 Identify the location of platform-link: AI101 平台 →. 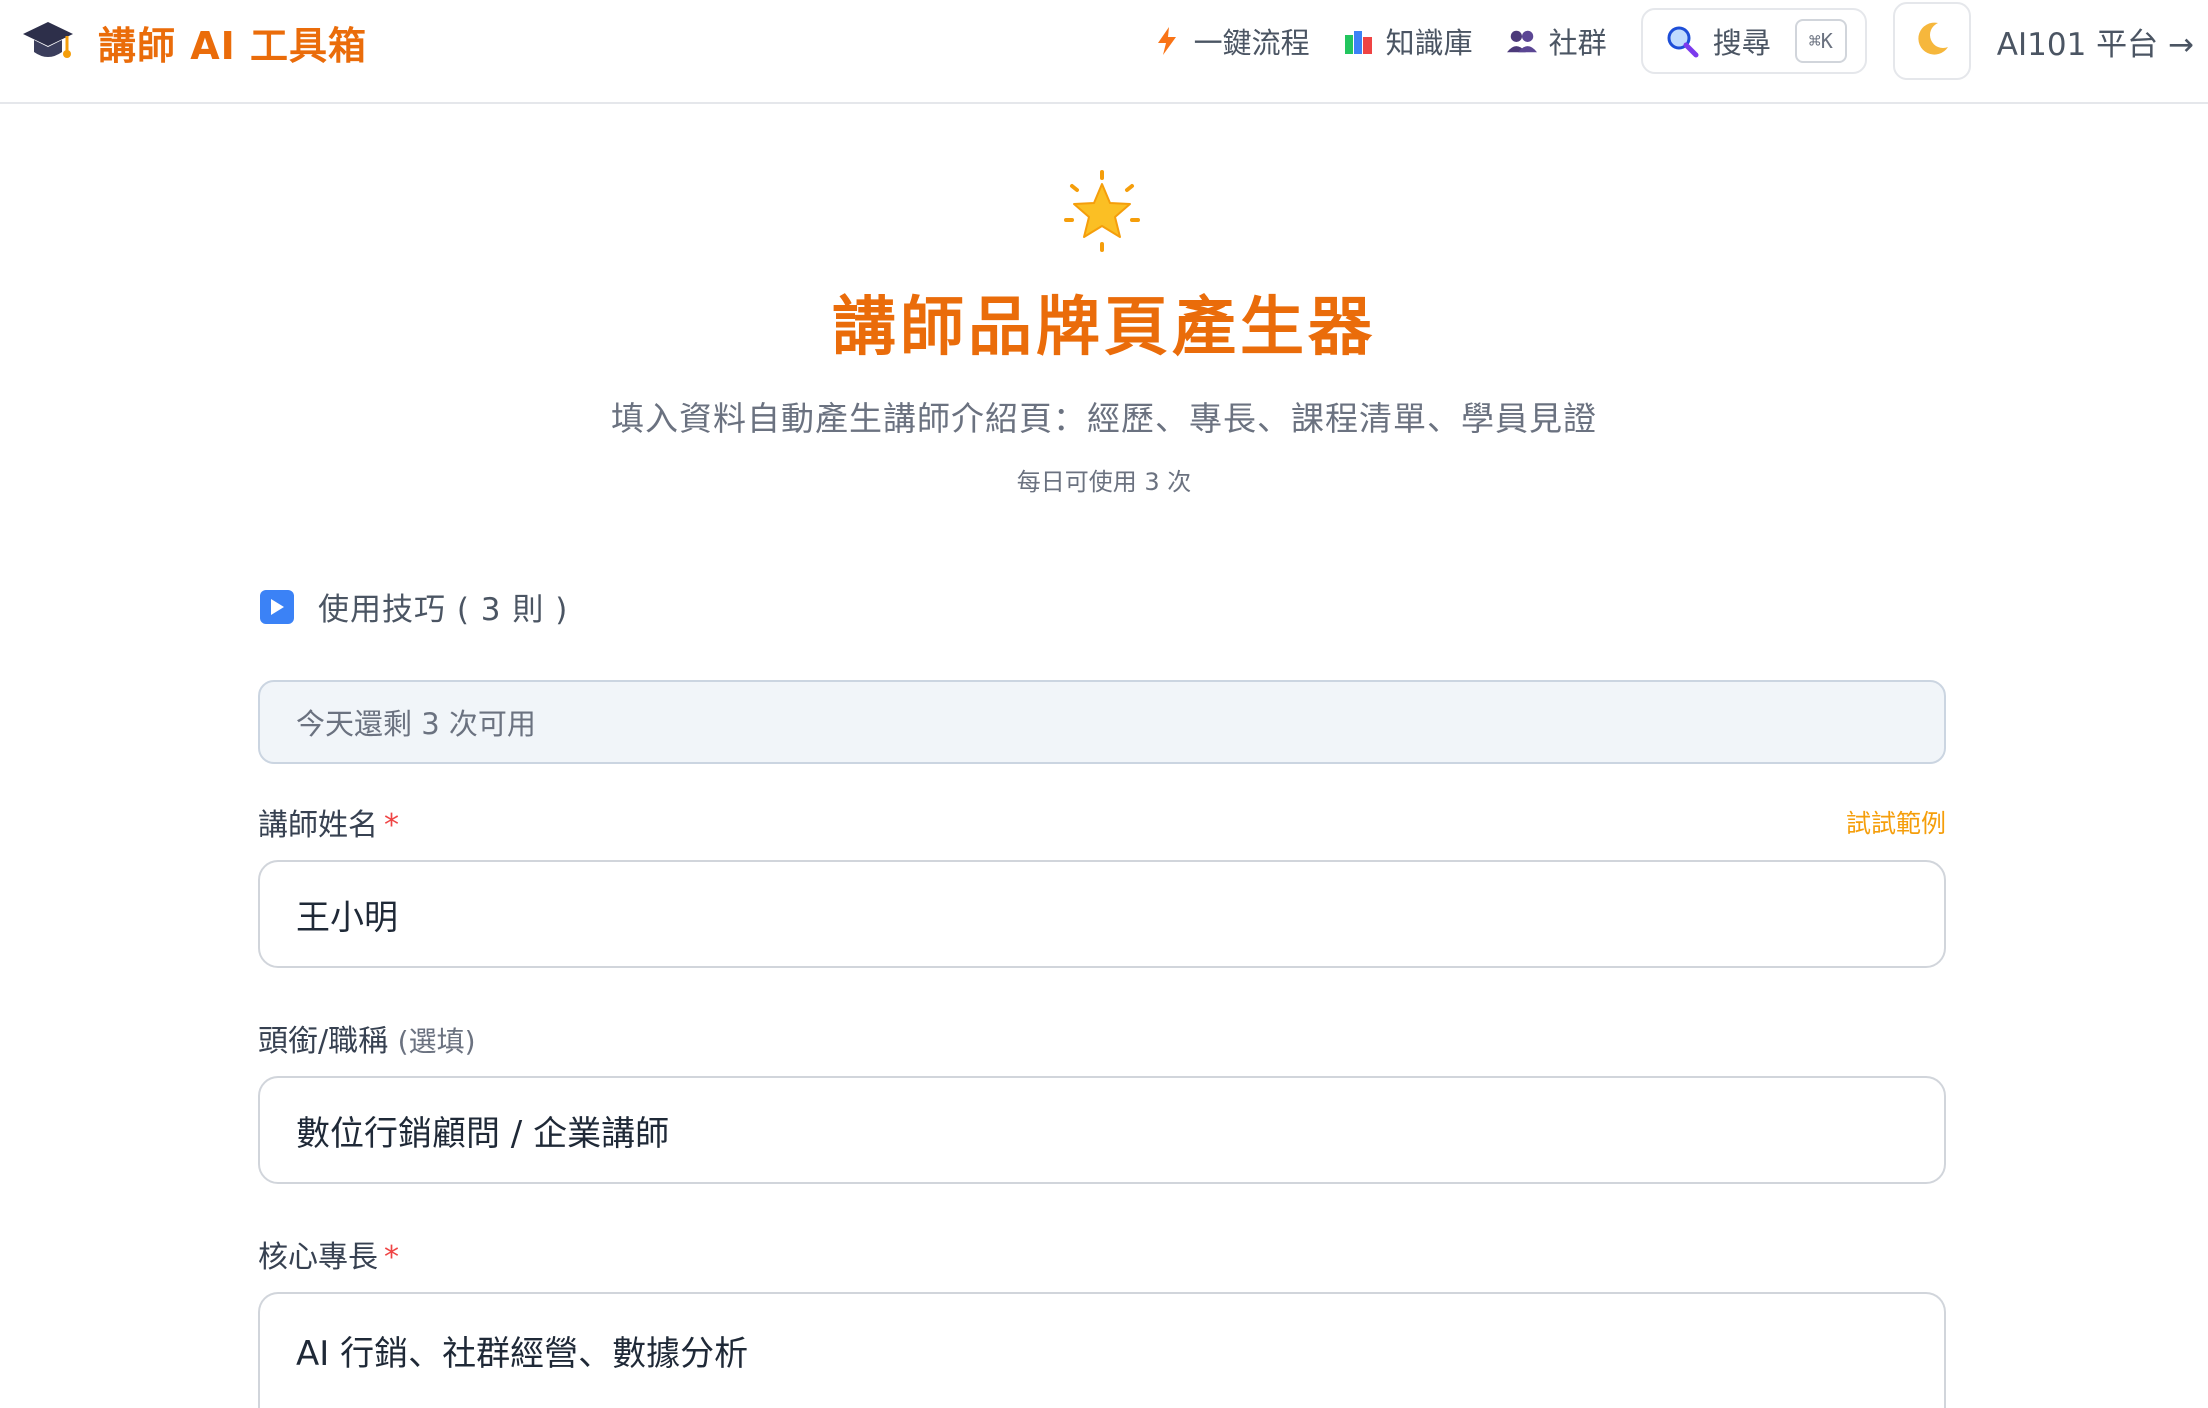
(2095, 41).